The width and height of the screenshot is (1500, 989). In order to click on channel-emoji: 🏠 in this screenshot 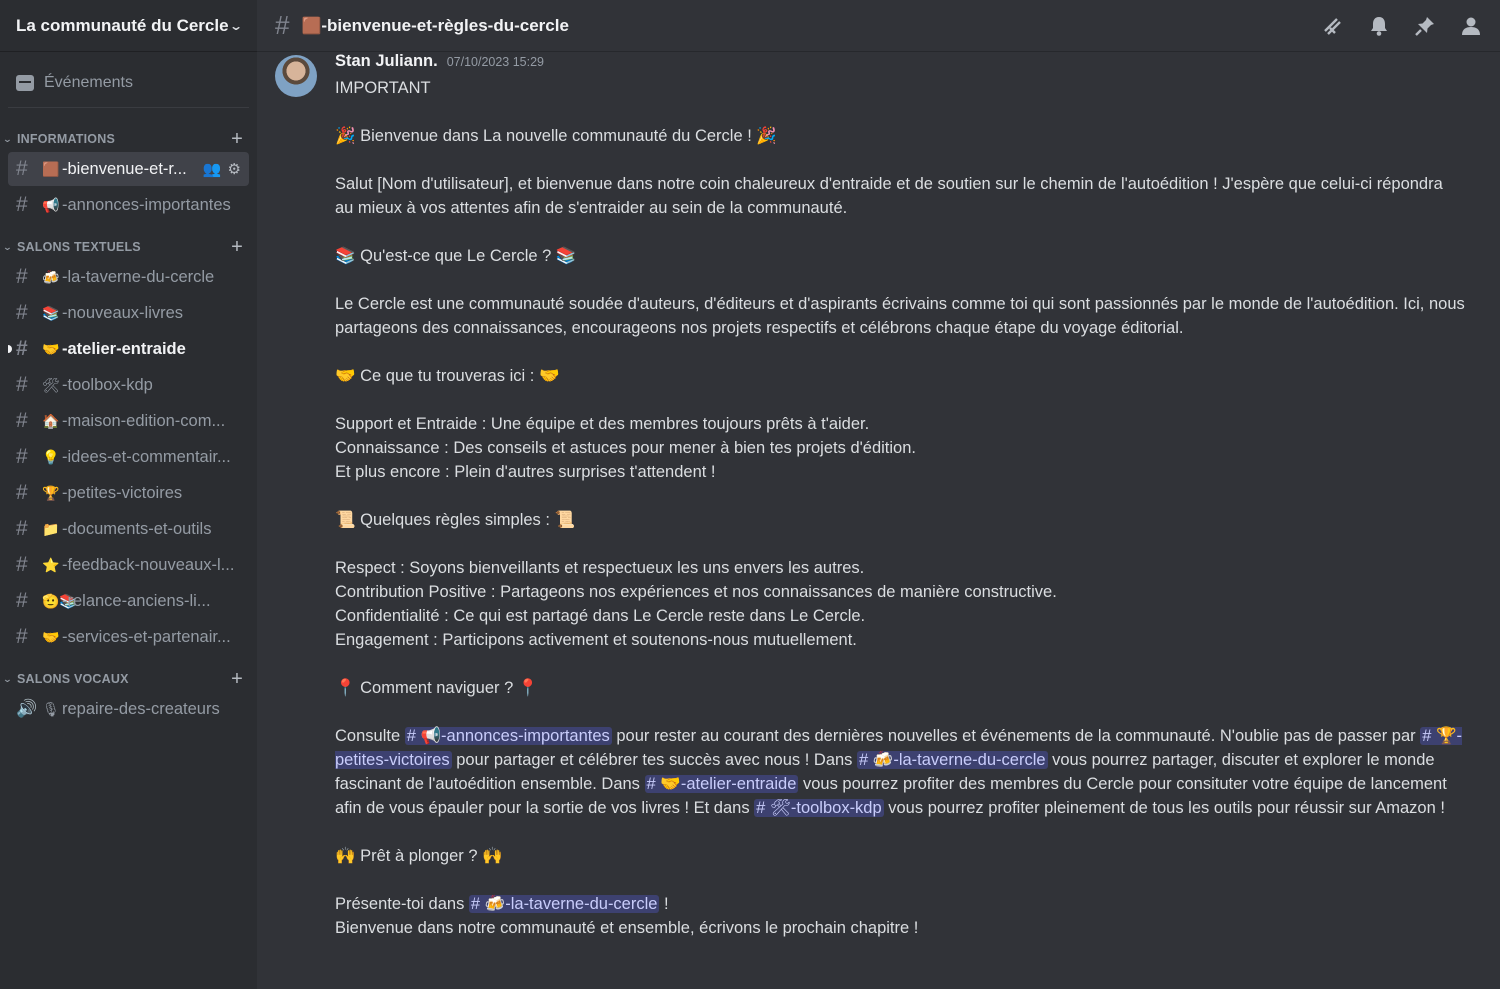, I will do `click(51, 420)`.